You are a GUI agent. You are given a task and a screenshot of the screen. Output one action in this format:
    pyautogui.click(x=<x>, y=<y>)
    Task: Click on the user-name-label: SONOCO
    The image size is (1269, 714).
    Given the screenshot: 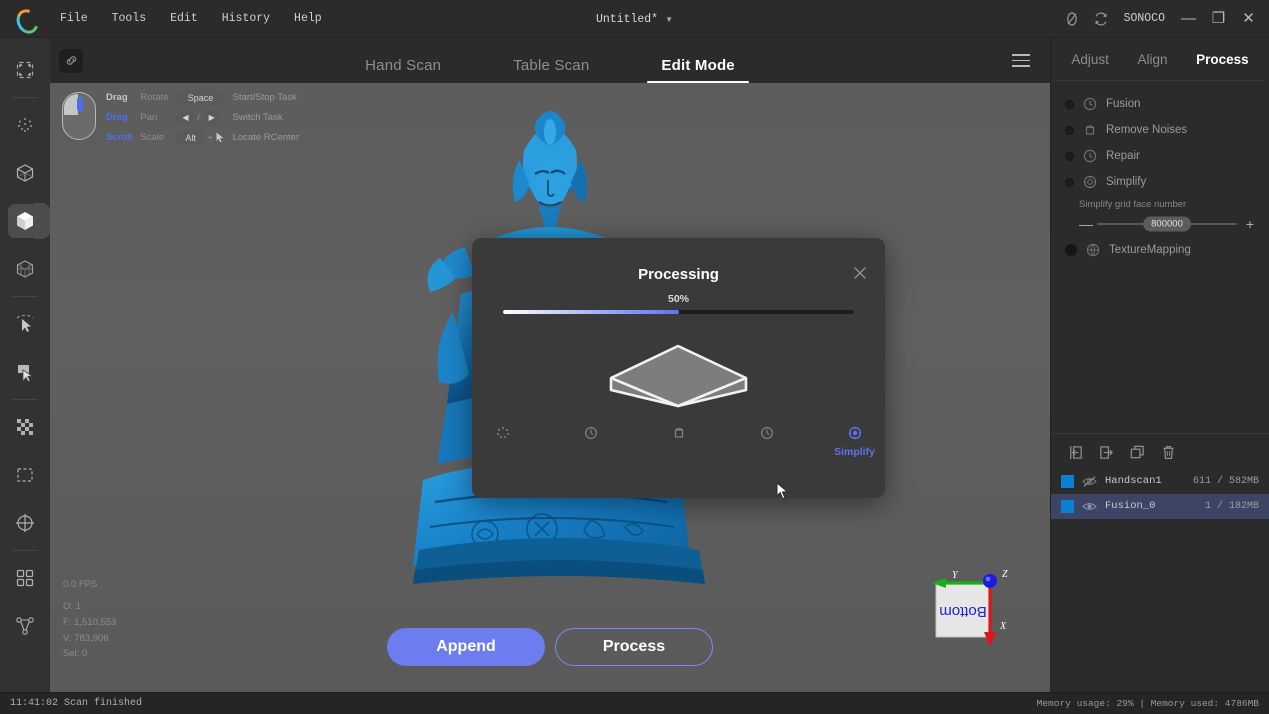 What is the action you would take?
    pyautogui.click(x=1144, y=18)
    